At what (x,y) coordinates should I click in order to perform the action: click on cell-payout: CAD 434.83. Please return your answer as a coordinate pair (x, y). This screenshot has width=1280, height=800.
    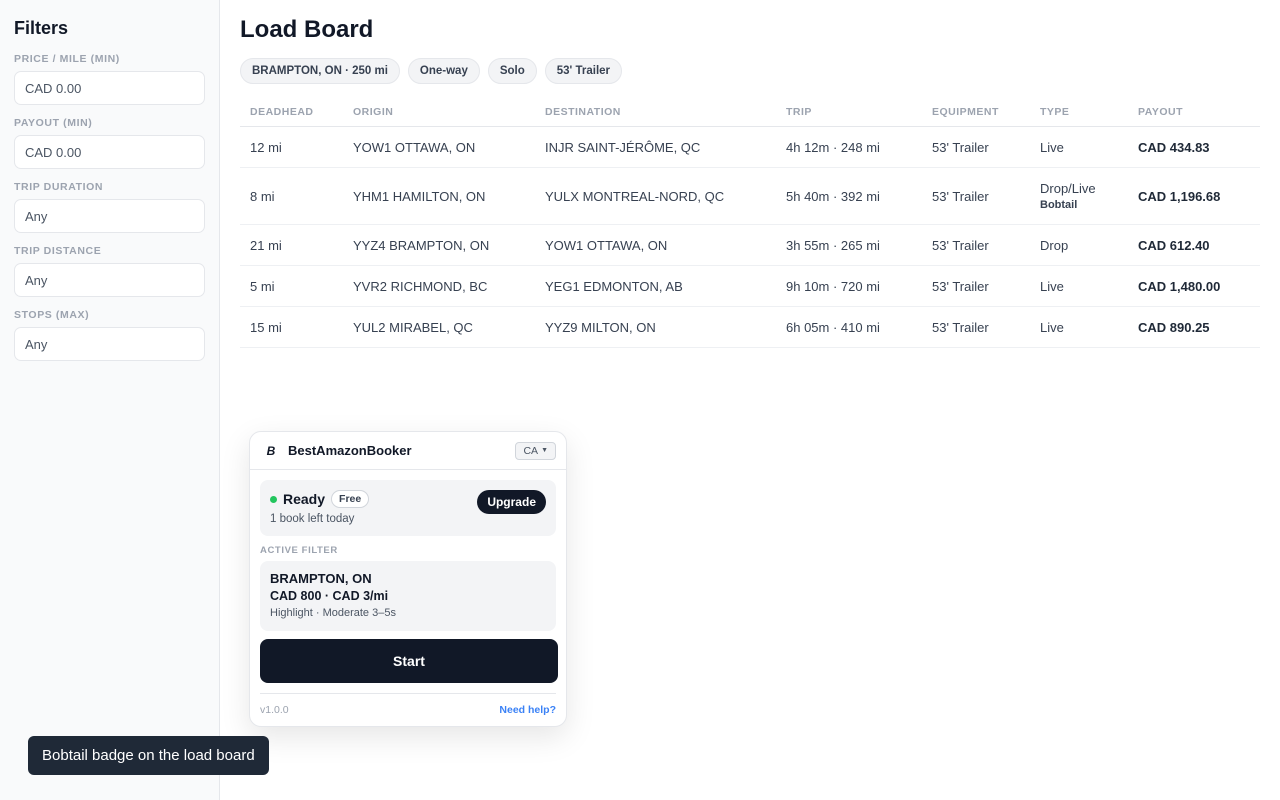
    Looking at the image, I should click on (1194, 147).